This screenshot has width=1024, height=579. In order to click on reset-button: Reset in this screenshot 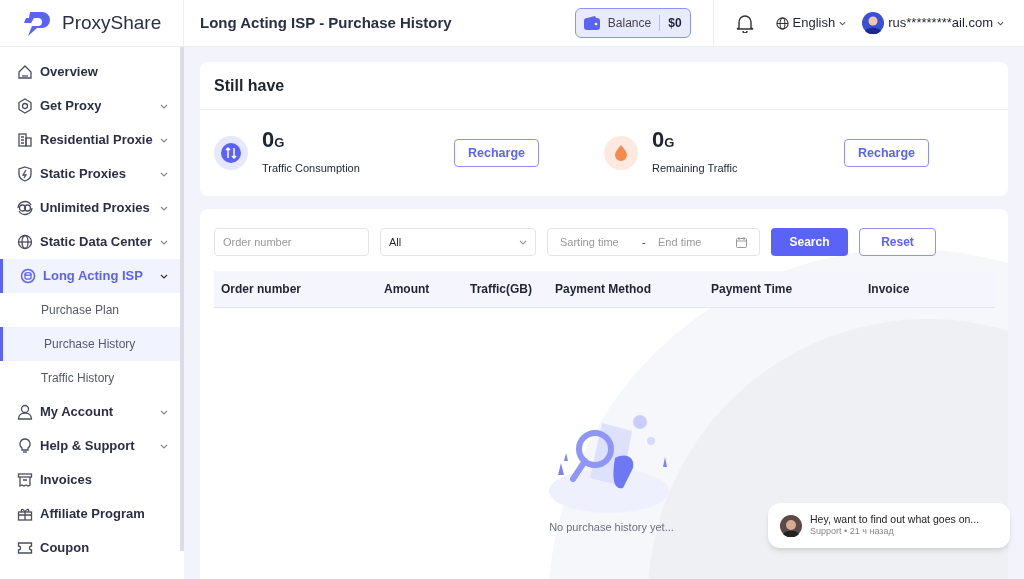, I will do `click(897, 242)`.